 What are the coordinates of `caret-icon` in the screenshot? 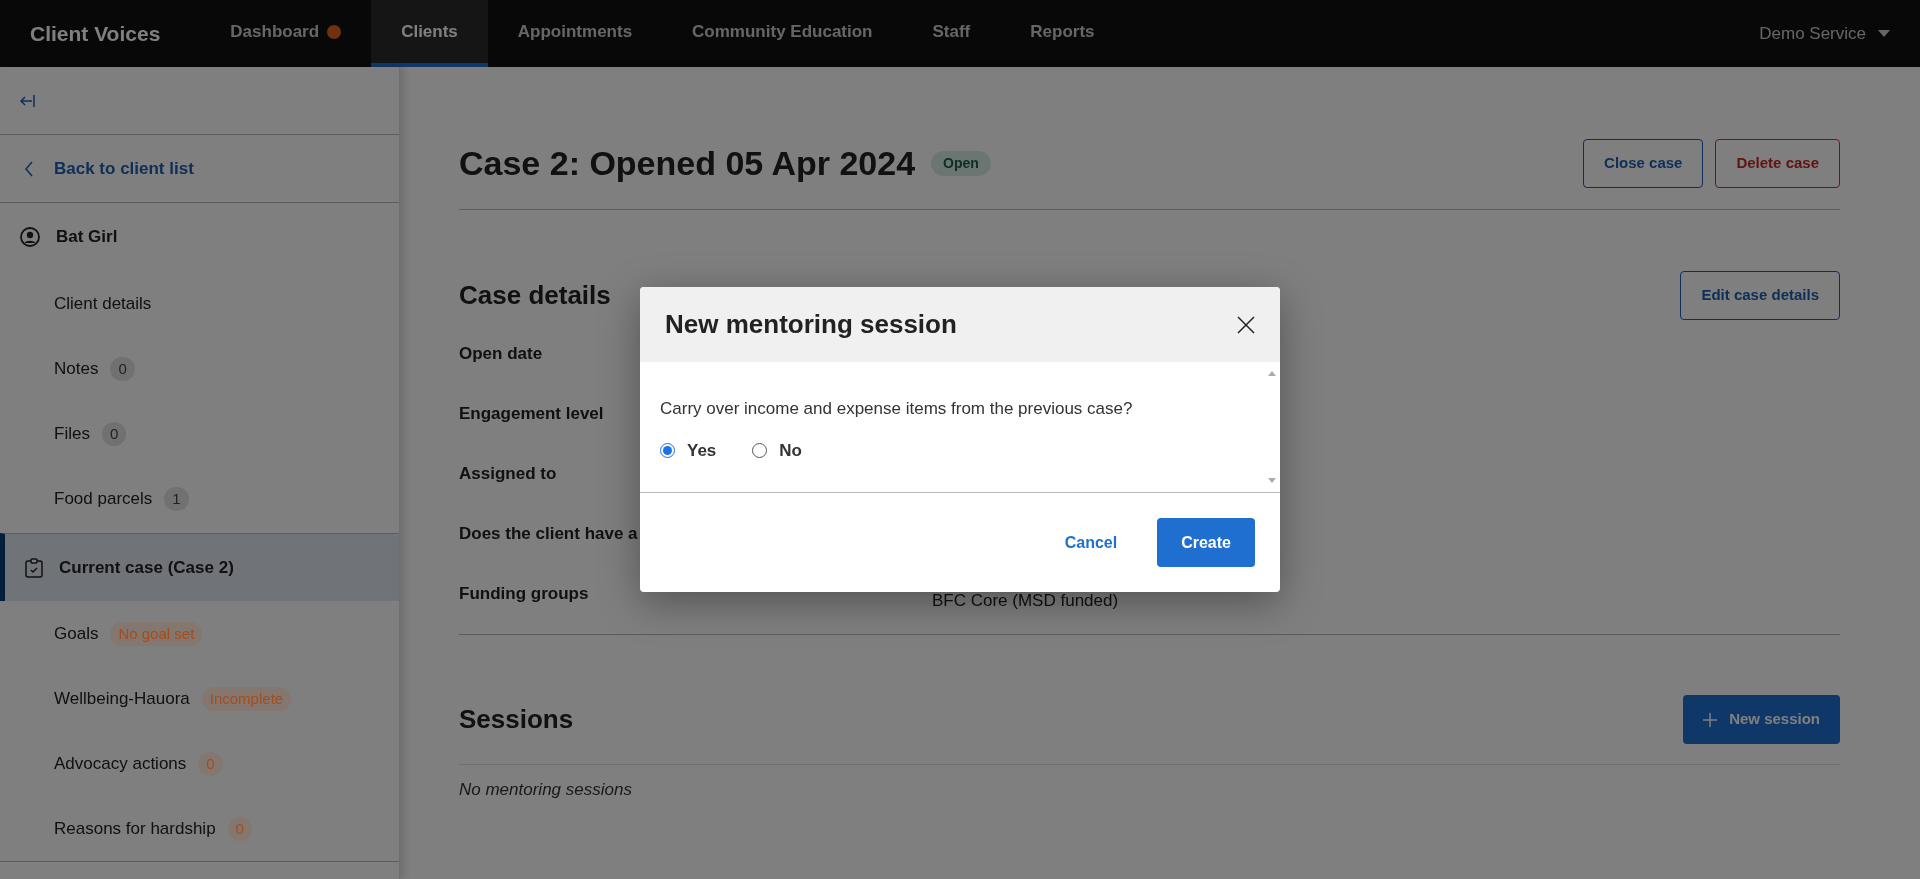 It's located at (1884, 33).